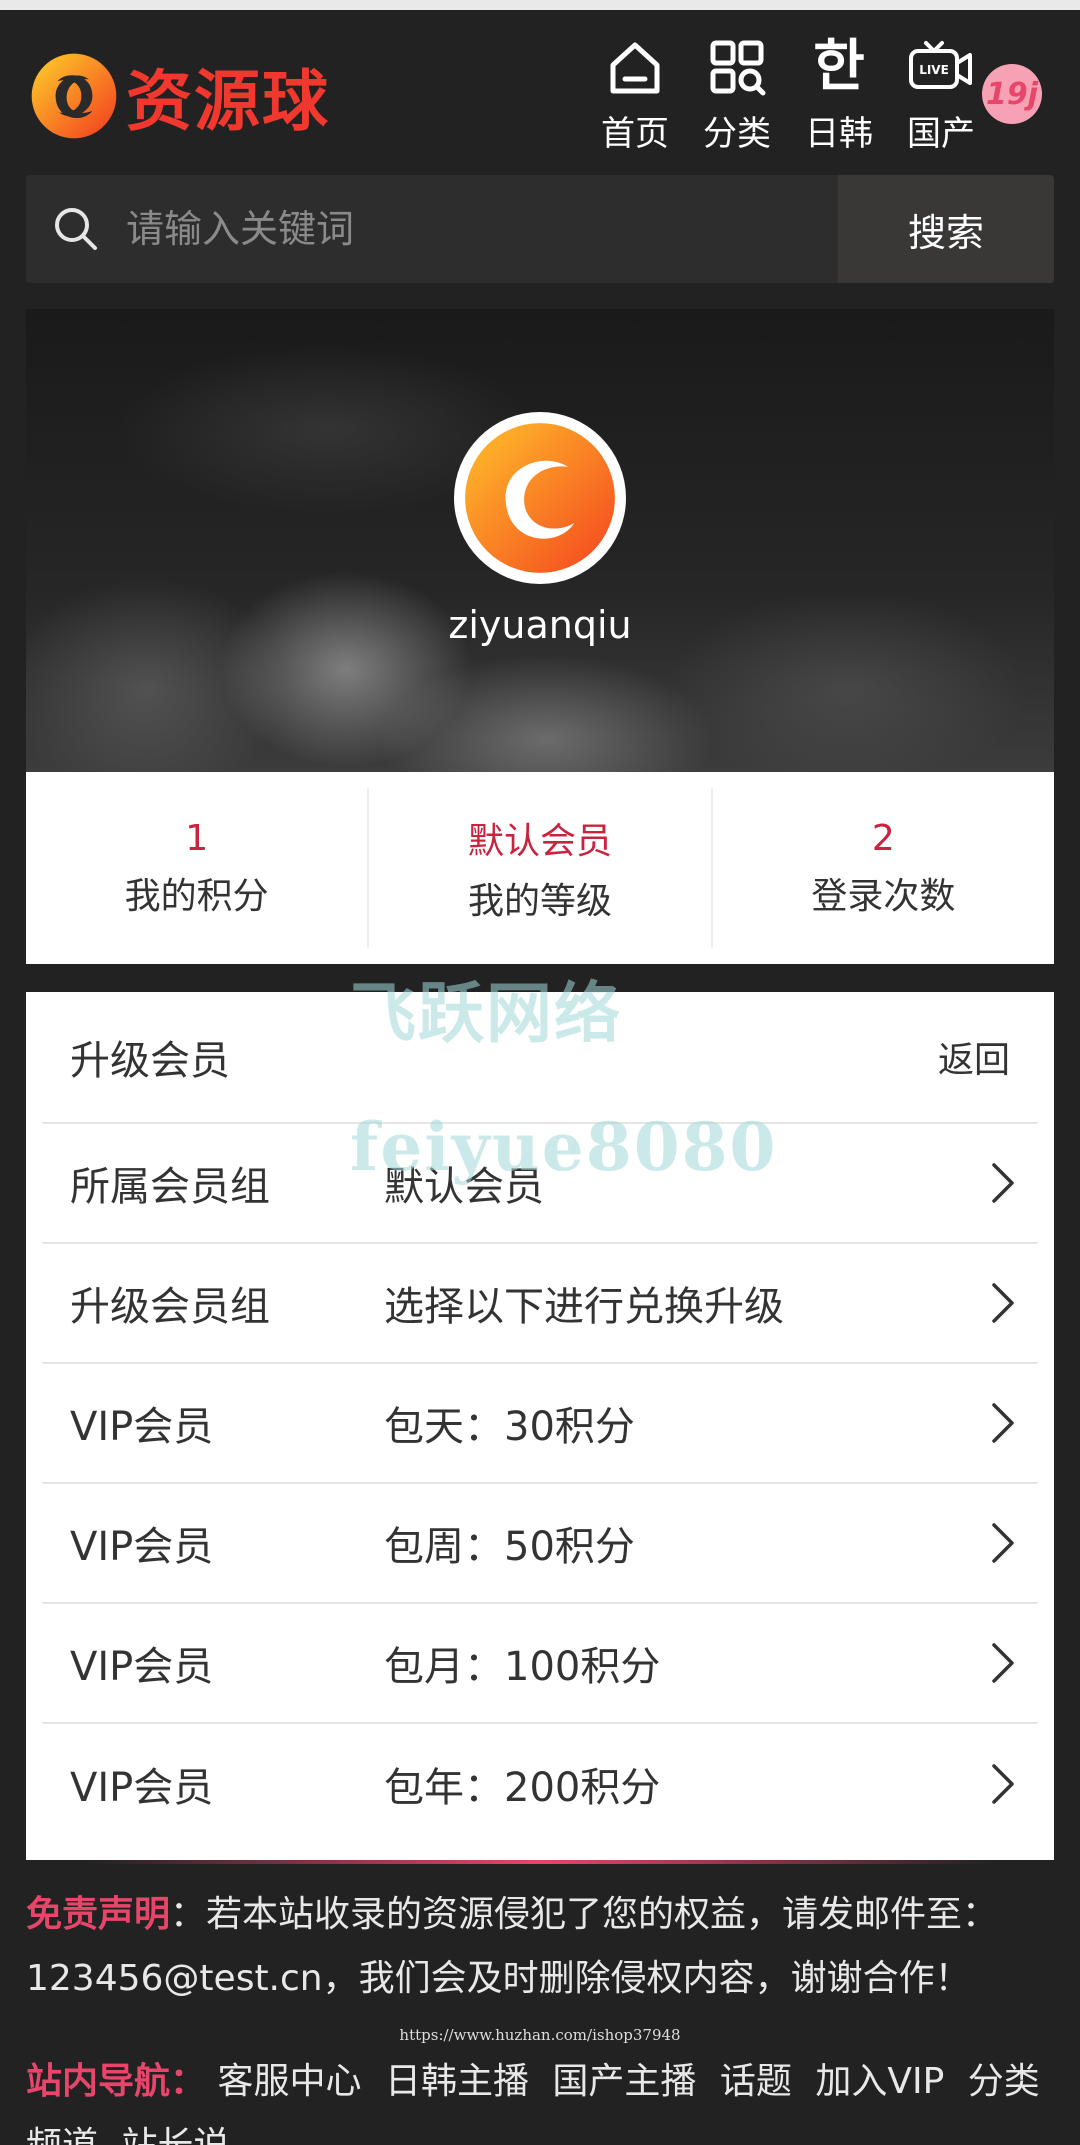 This screenshot has height=2145, width=1080. I want to click on top-nav: 首页 分类 한 日韩 LIVE 国产, so click(788, 94).